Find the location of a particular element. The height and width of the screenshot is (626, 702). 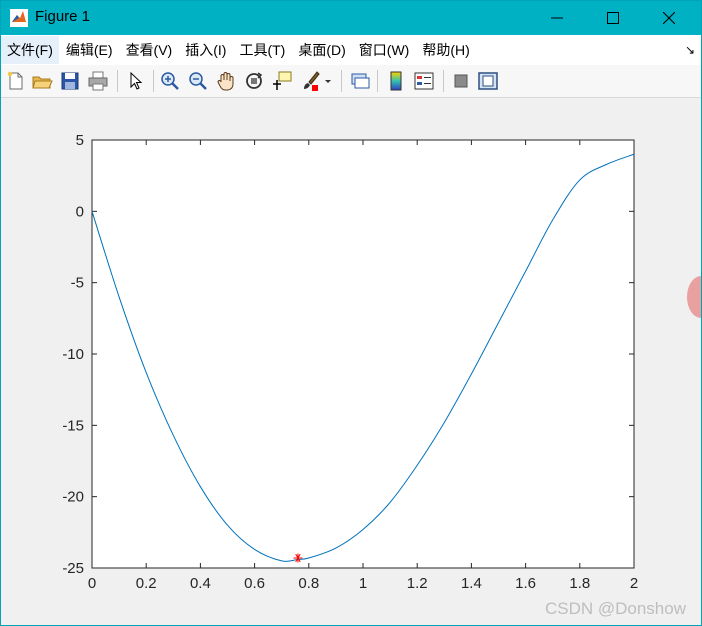

select-arrow-icon is located at coordinates (136, 81).